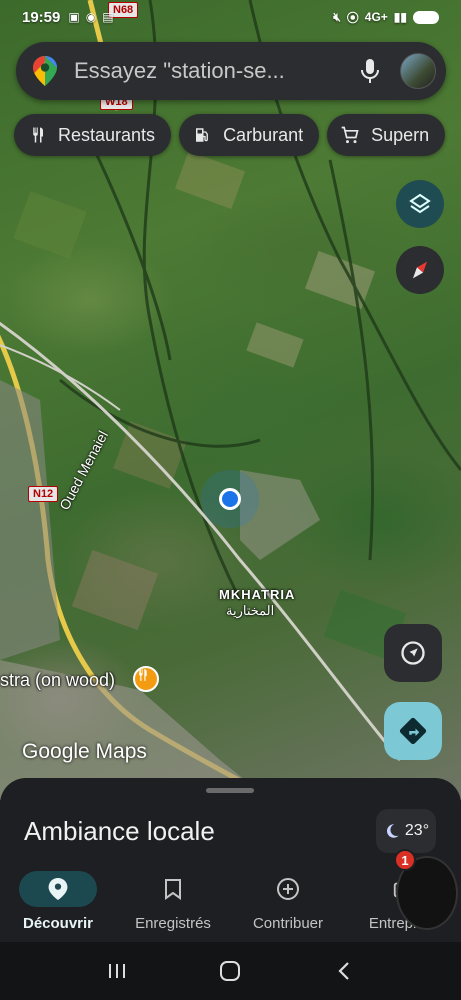 This screenshot has width=461, height=1000. Describe the element at coordinates (288, 904) in the screenshot. I see `nav-contribuer: Contribuer` at that location.